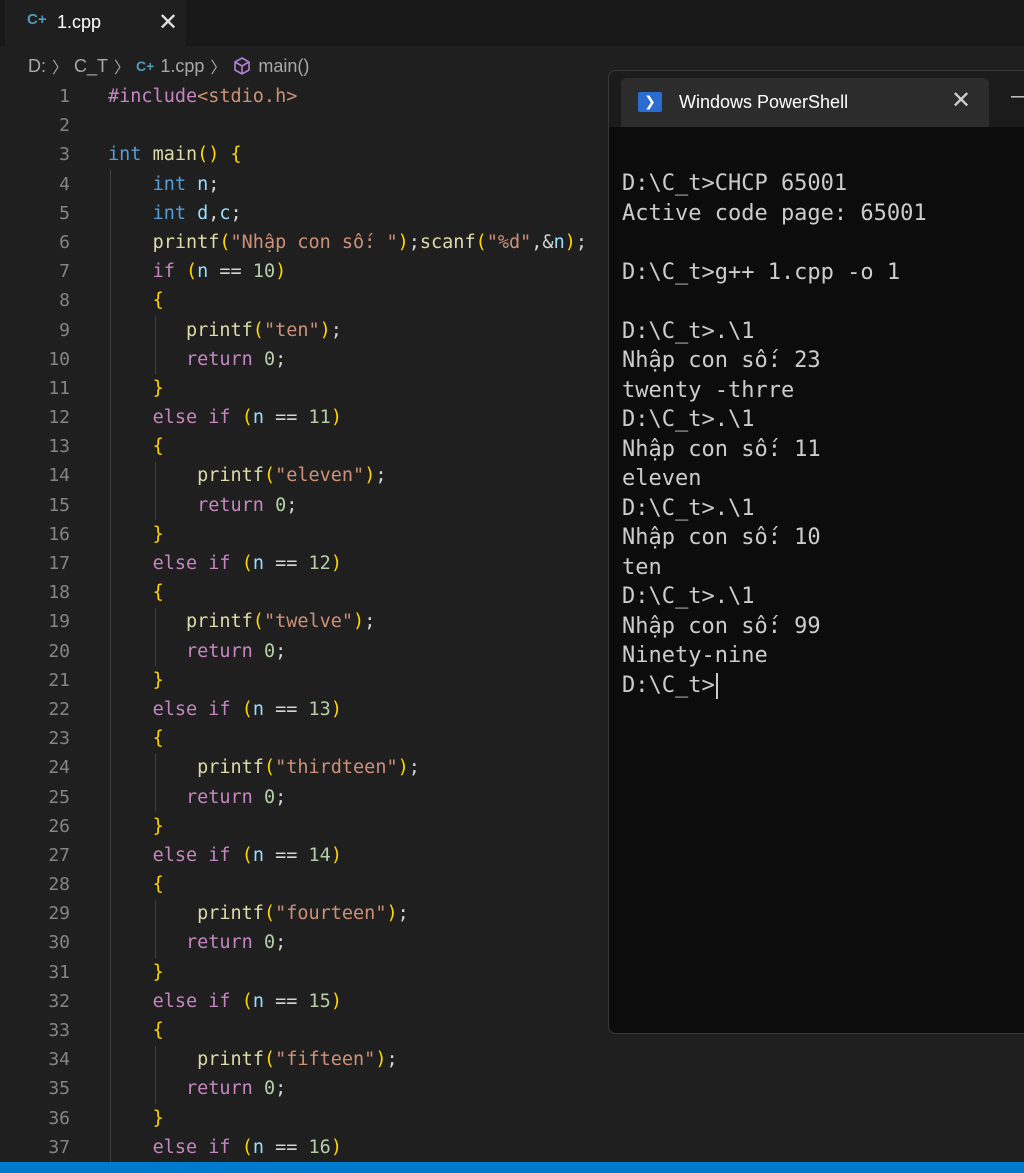 Image resolution: width=1024 pixels, height=1173 pixels. I want to click on terminal-line: Nhập con số: 11, so click(774, 450).